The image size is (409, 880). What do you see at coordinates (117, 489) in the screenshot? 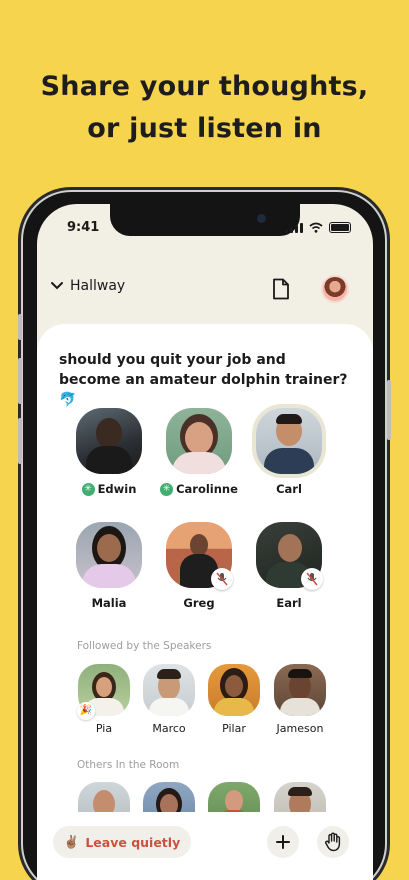
I see `speaker-name: Edwin` at bounding box center [117, 489].